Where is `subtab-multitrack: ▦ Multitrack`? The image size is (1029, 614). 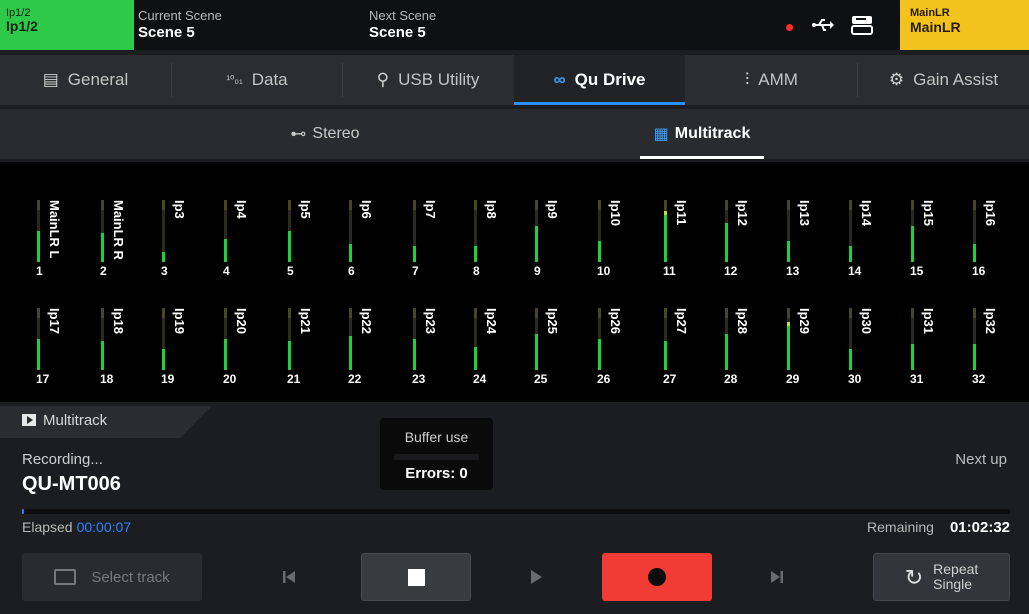 subtab-multitrack: ▦ Multitrack is located at coordinates (702, 134).